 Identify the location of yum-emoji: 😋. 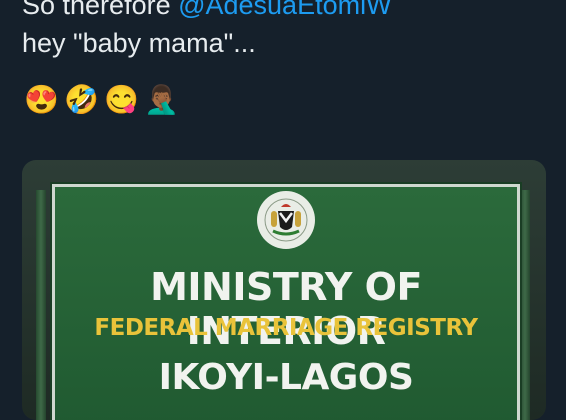
(121, 99).